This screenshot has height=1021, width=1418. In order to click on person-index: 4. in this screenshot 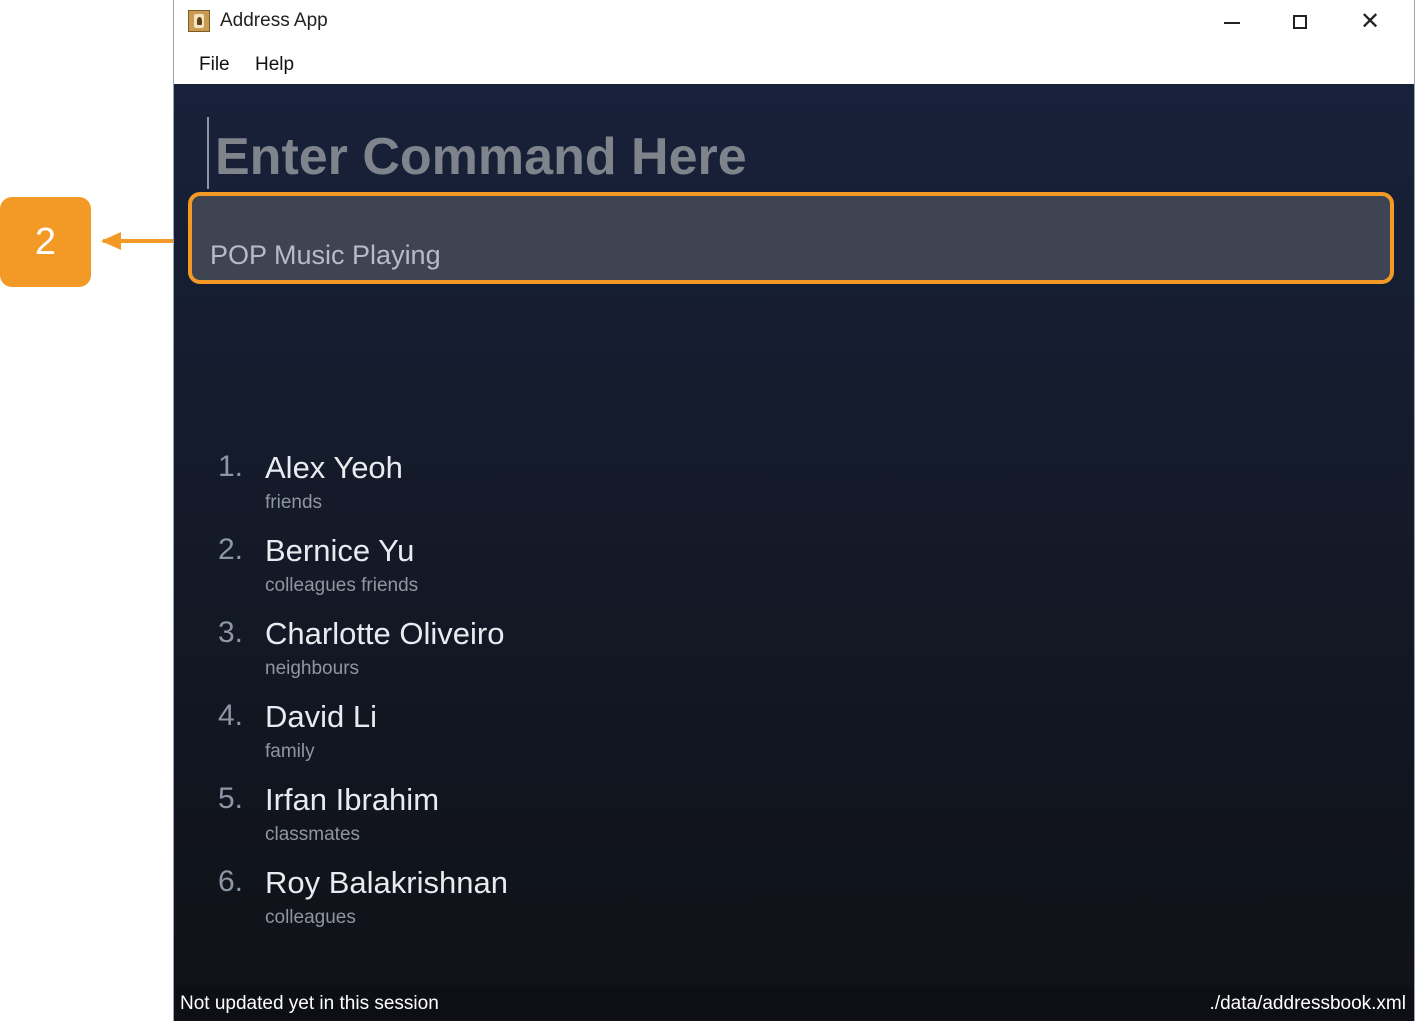, I will do `click(231, 715)`.